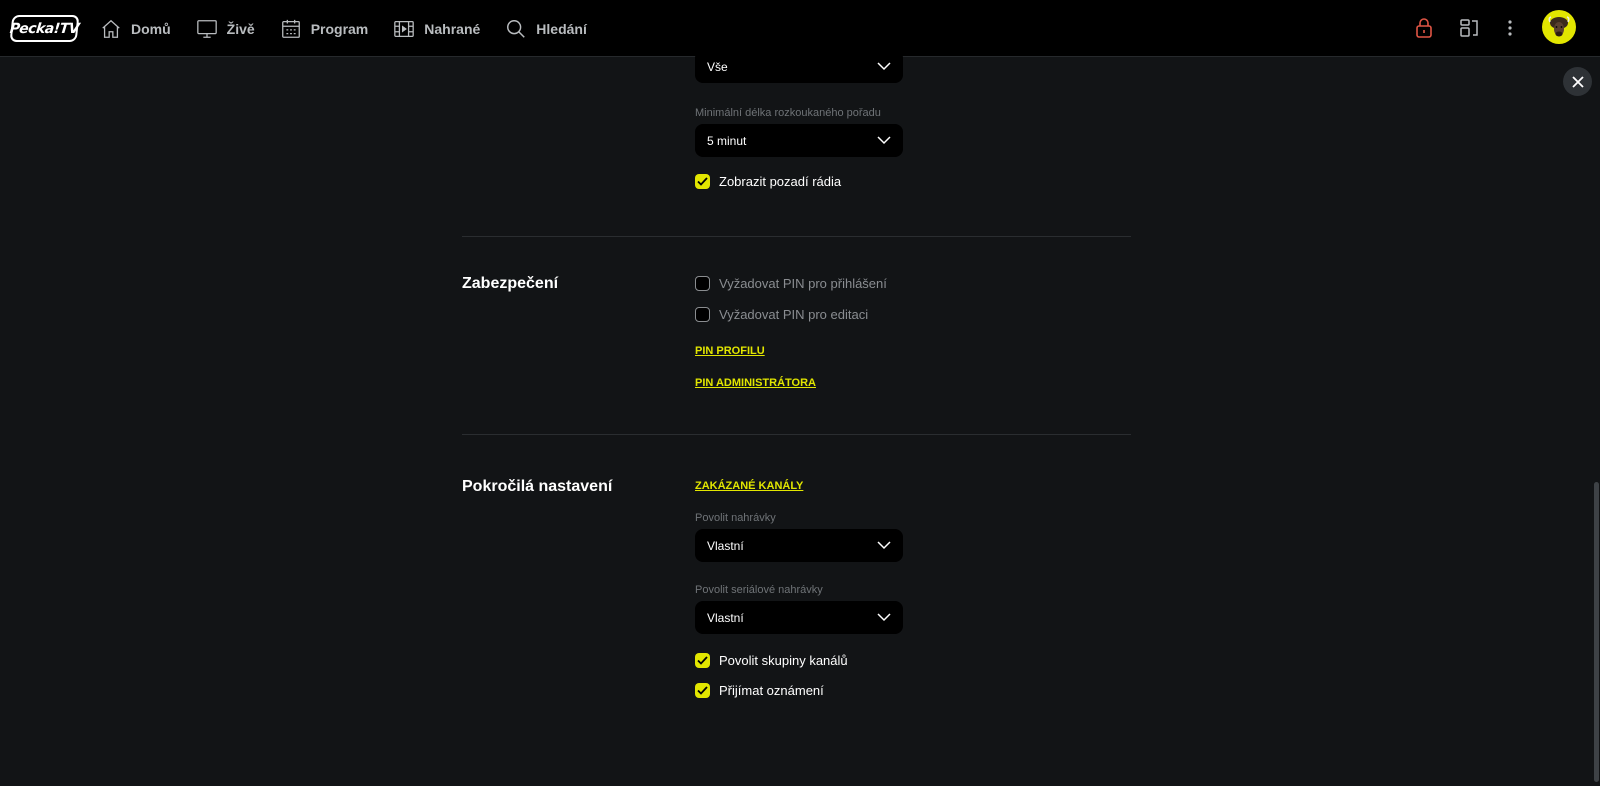 The width and height of the screenshot is (1600, 786). Describe the element at coordinates (561, 28) in the screenshot. I see `nav-label-search: Hledání` at that location.